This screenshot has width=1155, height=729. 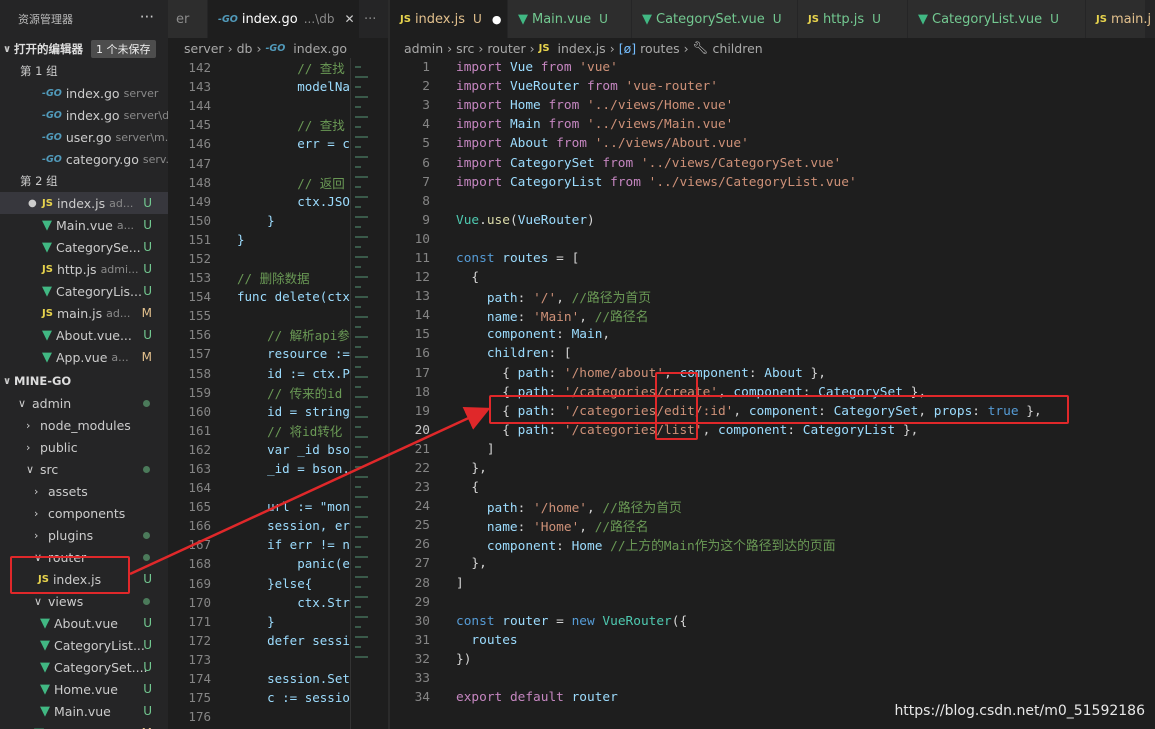 What do you see at coordinates (84, 247) in the screenshot?
I see `open-editor-item: ▼ CategorySe... U` at bounding box center [84, 247].